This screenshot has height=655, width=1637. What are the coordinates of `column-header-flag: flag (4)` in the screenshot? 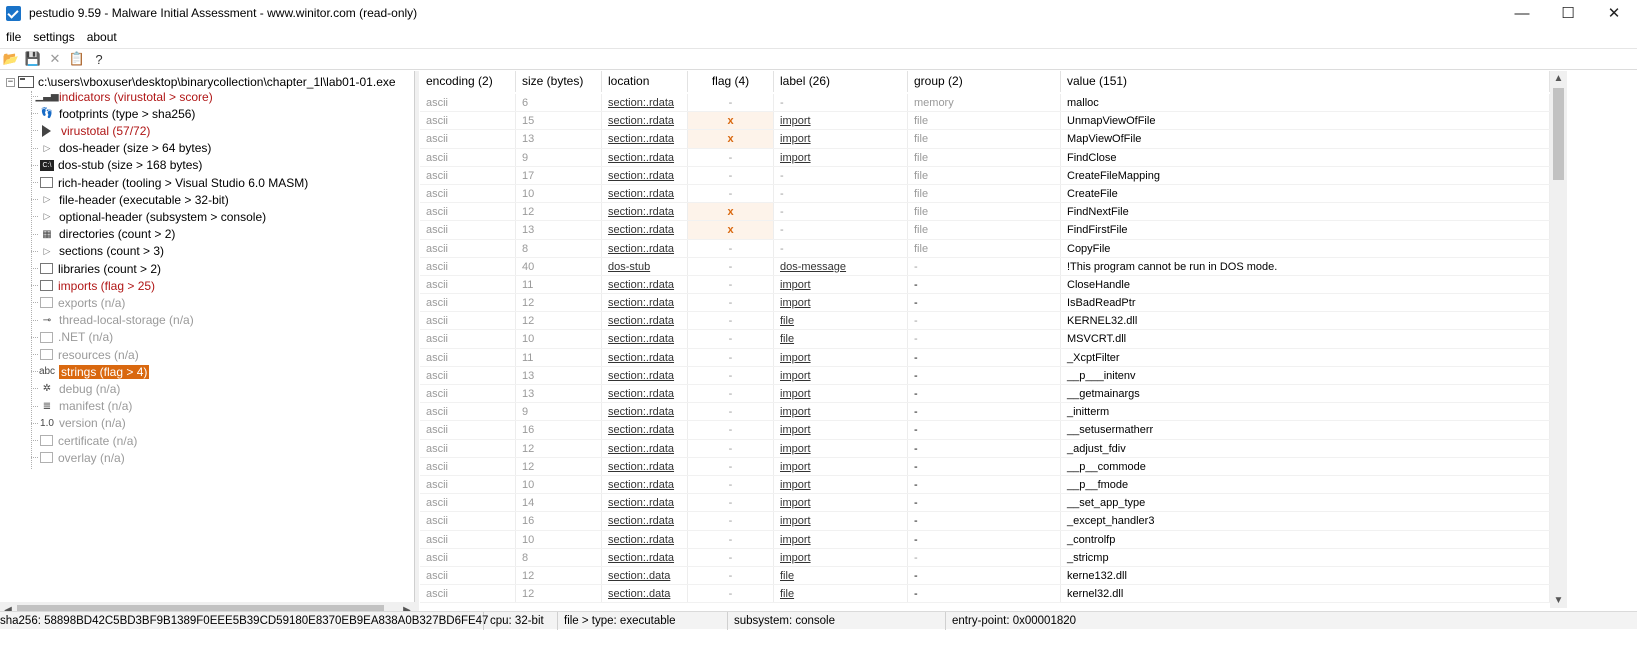 It's located at (731, 81).